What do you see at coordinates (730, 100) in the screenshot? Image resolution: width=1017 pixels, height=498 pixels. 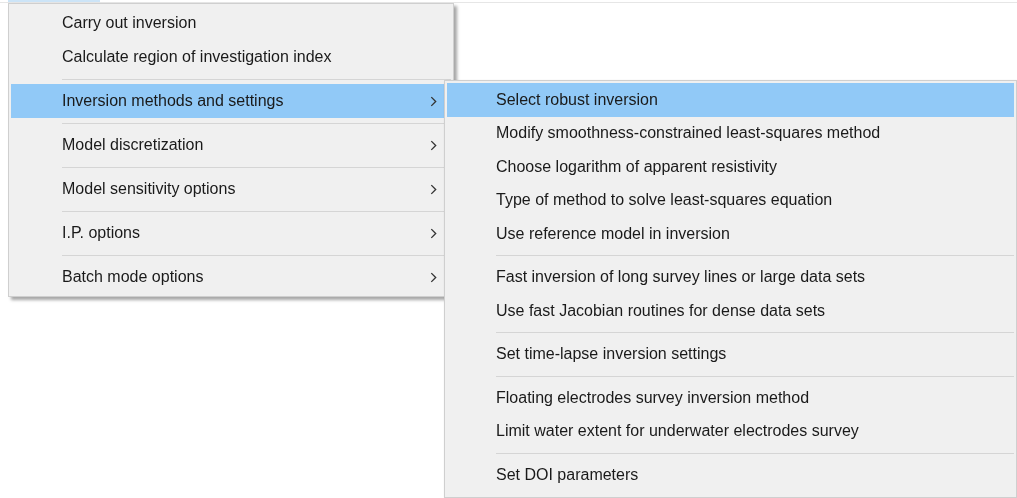 I see `menu-item: Select robust inversion` at bounding box center [730, 100].